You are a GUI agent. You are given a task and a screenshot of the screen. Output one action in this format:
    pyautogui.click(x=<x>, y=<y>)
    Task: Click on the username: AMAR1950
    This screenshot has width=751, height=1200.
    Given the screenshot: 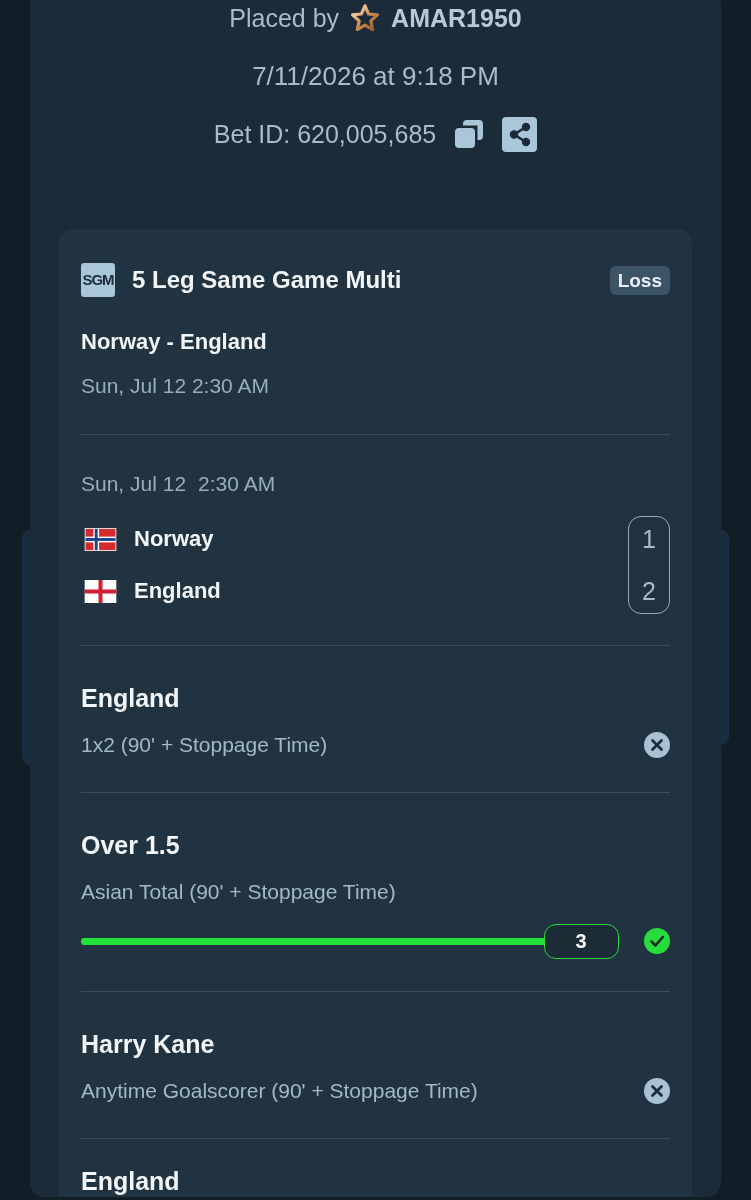 What is the action you would take?
    pyautogui.click(x=456, y=18)
    